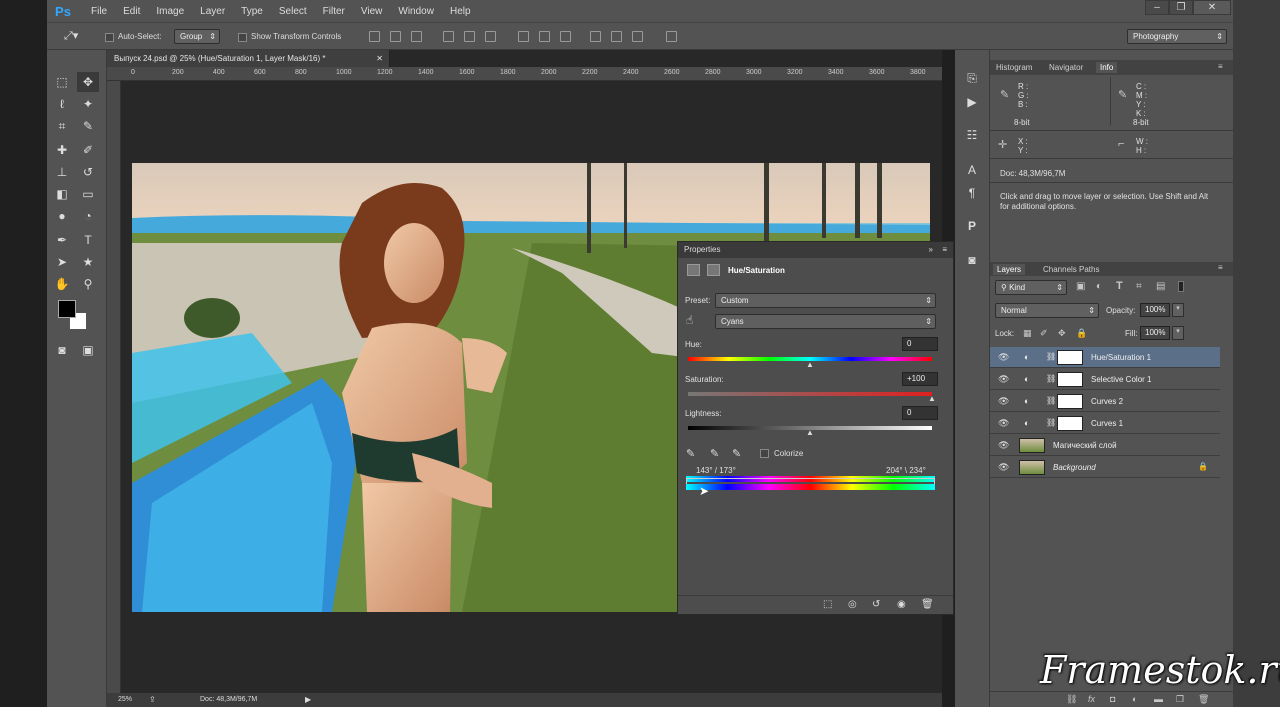  Describe the element at coordinates (523, 36) in the screenshot. I see `distribute-top-icon` at that location.